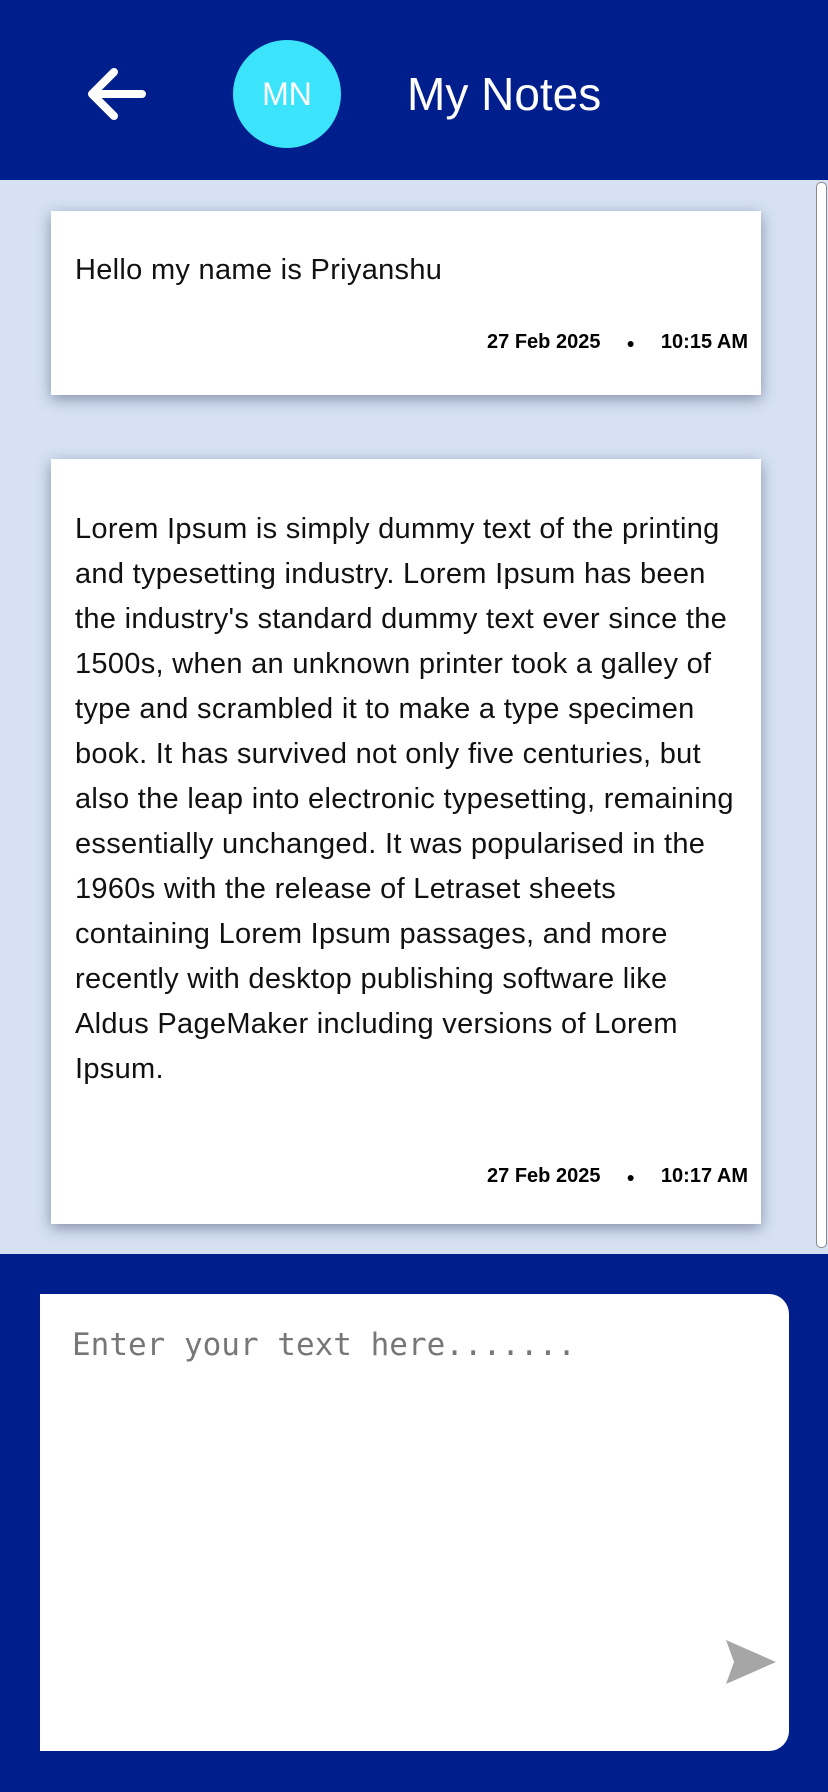  I want to click on send-icon, so click(751, 1662).